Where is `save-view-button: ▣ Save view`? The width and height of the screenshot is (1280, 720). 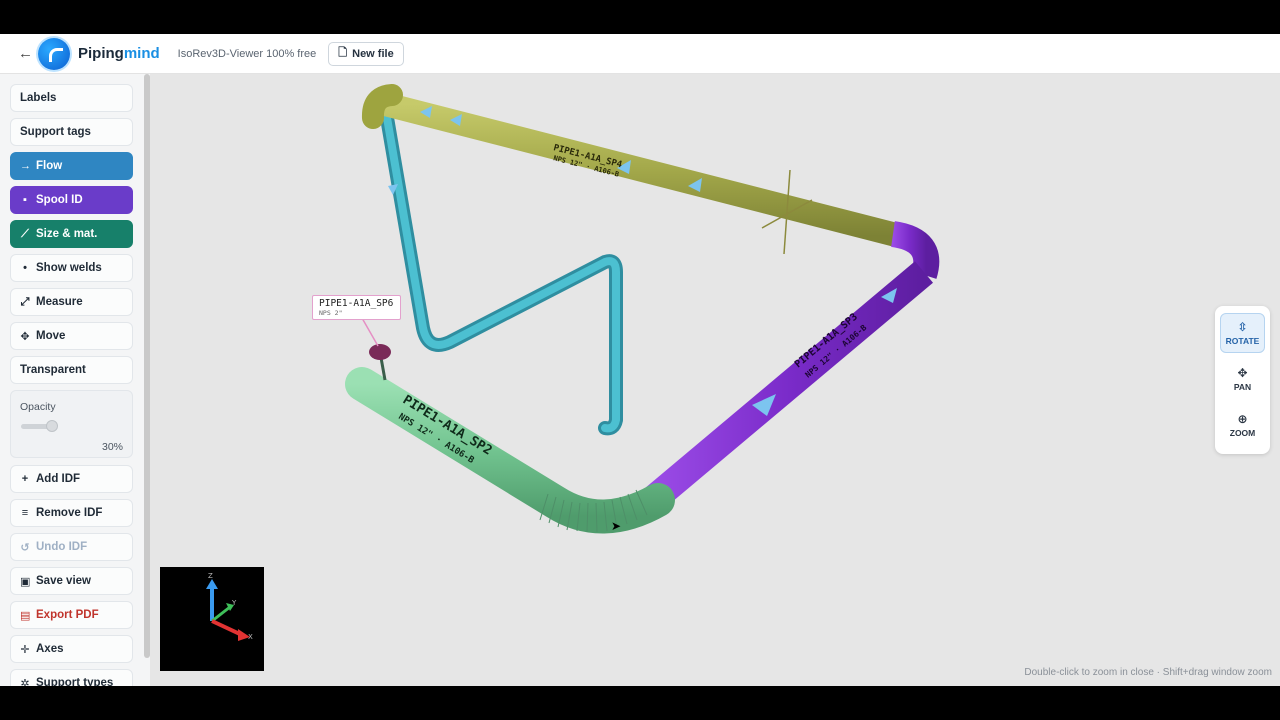 save-view-button: ▣ Save view is located at coordinates (71, 581).